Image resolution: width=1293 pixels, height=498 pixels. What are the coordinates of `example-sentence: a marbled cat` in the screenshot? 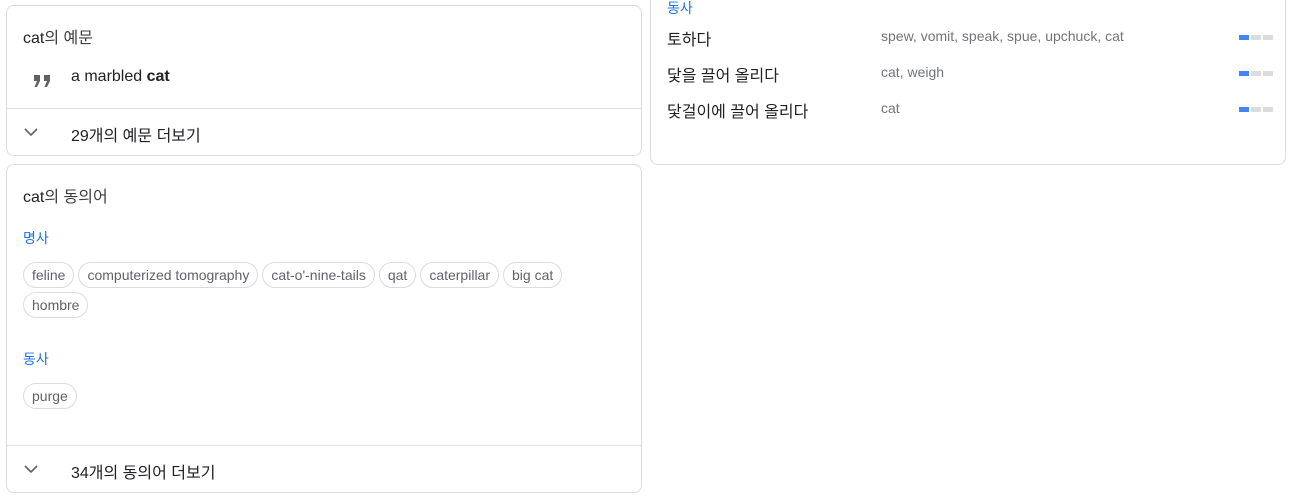 It's located at (120, 77).